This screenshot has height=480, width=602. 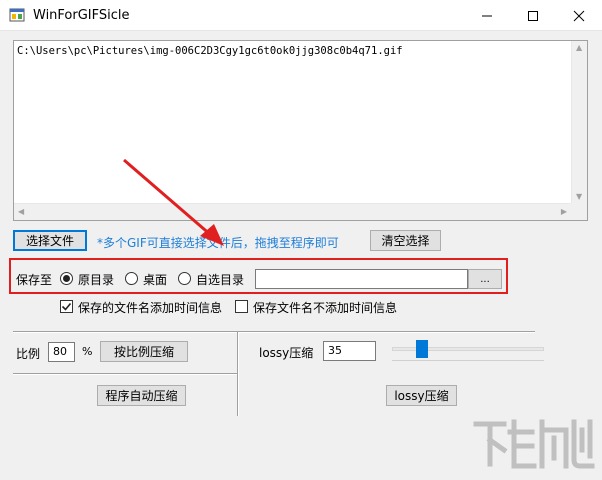 What do you see at coordinates (173, 202) in the screenshot?
I see `arrow-annotation-icon` at bounding box center [173, 202].